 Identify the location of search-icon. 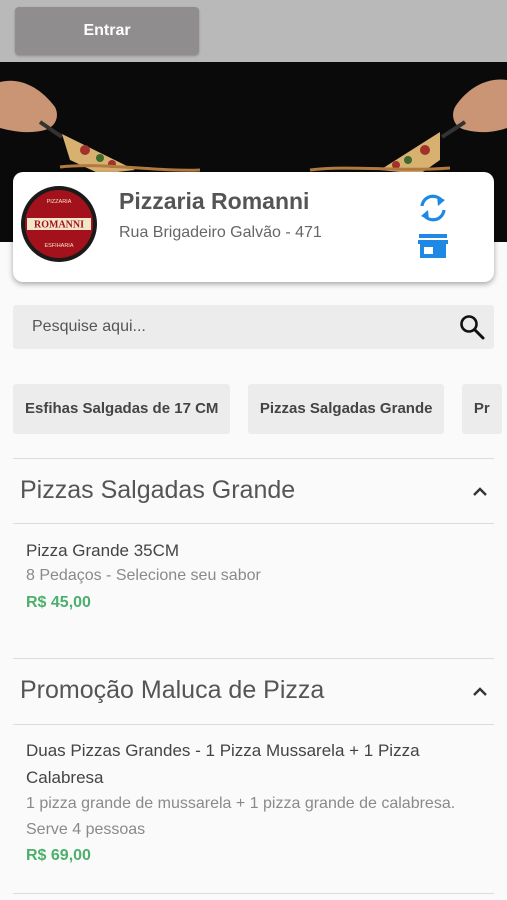
(472, 327).